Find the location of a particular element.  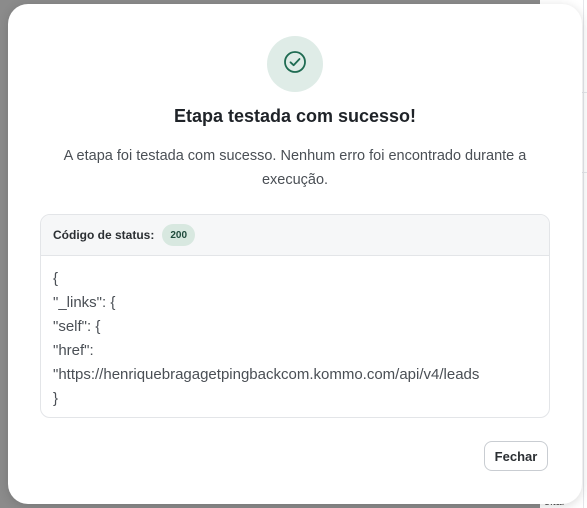

check-circle-icon is located at coordinates (295, 64).